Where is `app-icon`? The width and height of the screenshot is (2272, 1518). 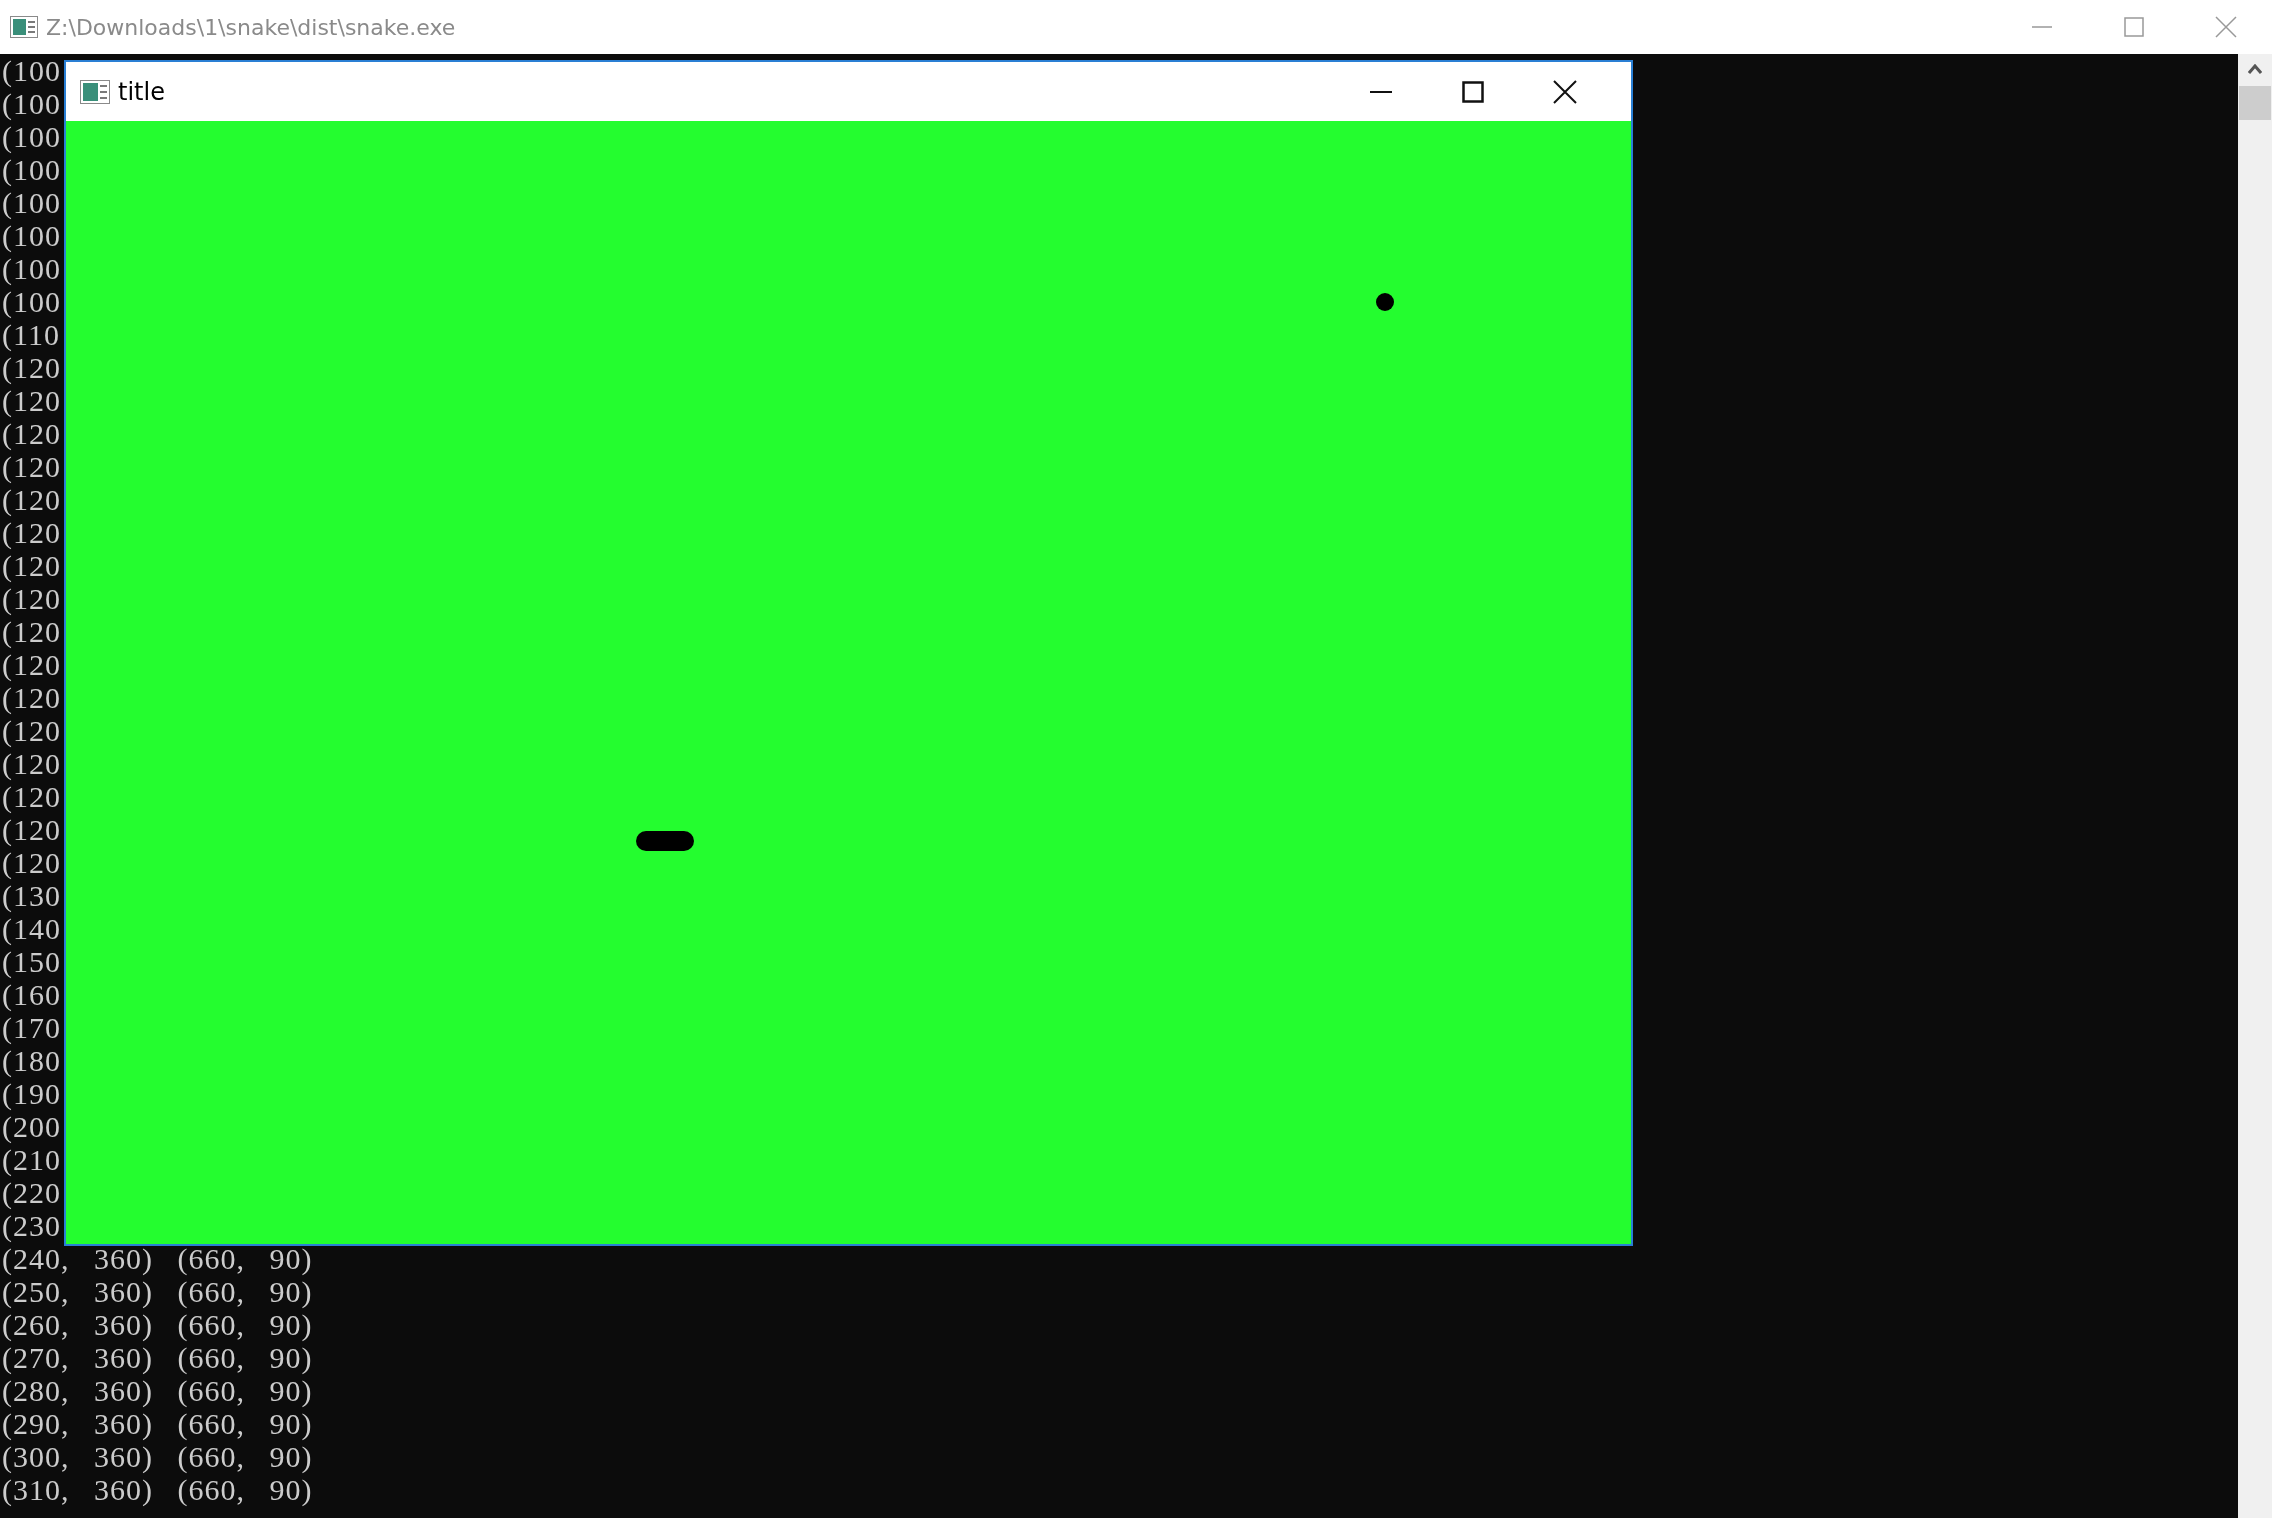
app-icon is located at coordinates (95, 91).